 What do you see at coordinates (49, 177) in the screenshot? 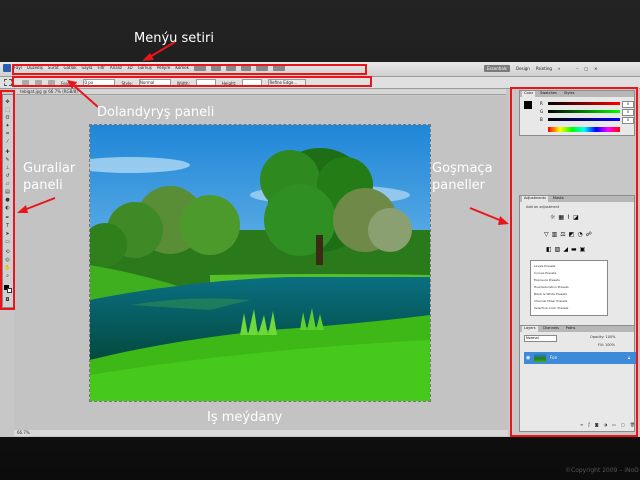
I see `callout-tools-panel: Gurallar paneli` at bounding box center [49, 177].